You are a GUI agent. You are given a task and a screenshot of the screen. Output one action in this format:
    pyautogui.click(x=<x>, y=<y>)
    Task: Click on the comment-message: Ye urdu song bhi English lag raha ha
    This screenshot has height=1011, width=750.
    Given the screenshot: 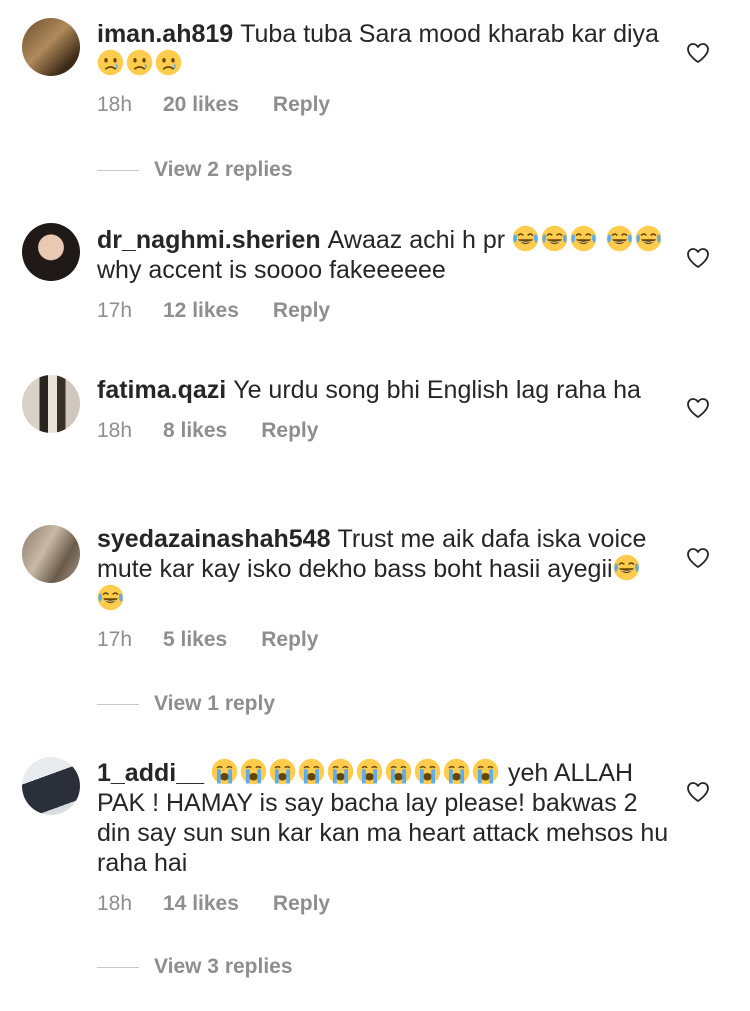 What is the action you would take?
    pyautogui.click(x=437, y=390)
    